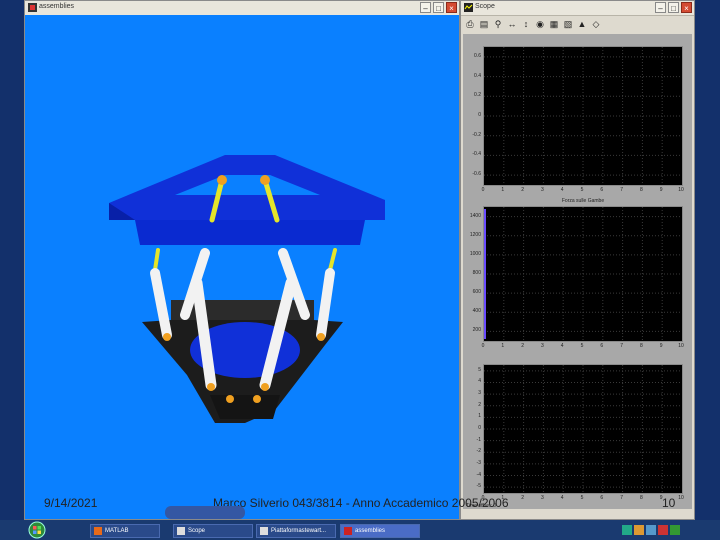 The height and width of the screenshot is (540, 720). What do you see at coordinates (37, 530) in the screenshot?
I see `start-button` at bounding box center [37, 530].